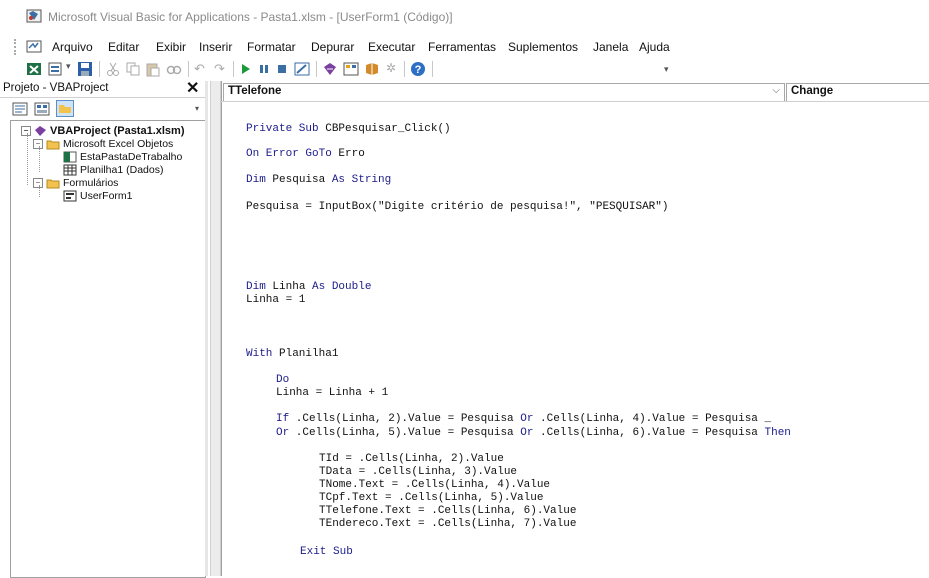  Describe the element at coordinates (348, 129) in the screenshot. I see `code-line: Private Sub CBPesquisar_Click()` at that location.